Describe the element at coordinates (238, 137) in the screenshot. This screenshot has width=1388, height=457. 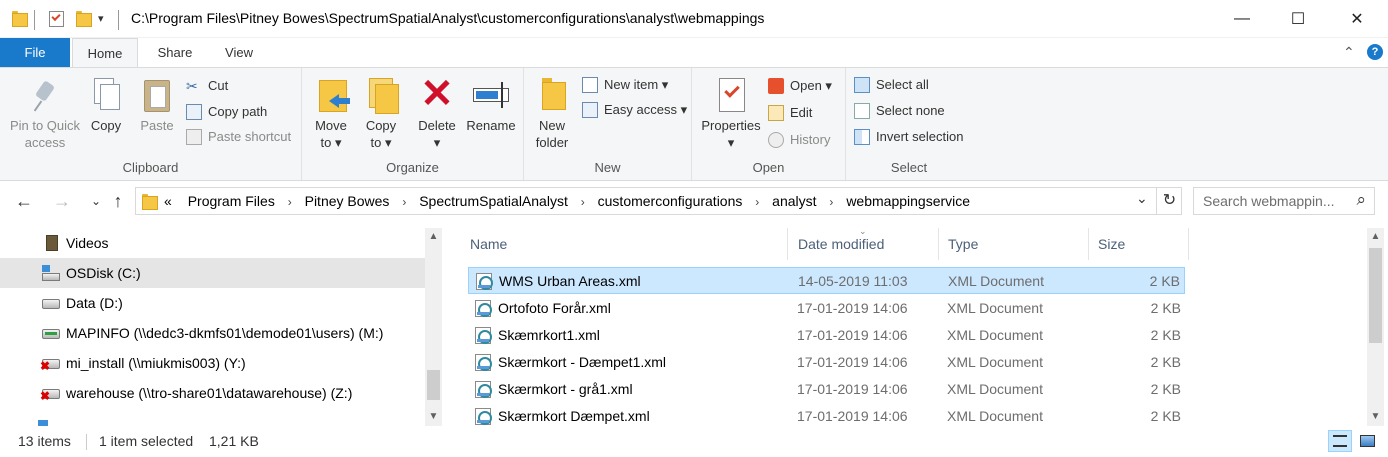
I see `paste-shortcut-button: Paste shortcut` at that location.